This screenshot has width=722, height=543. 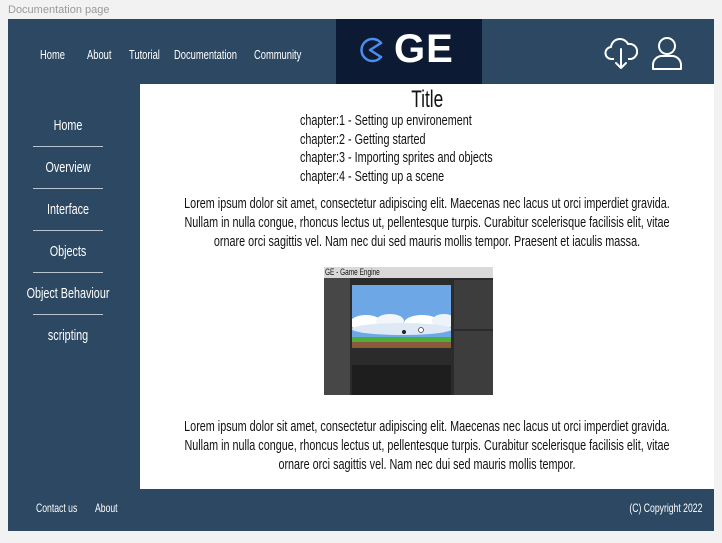 What do you see at coordinates (287, 54) in the screenshot?
I see `nav-community: Community` at bounding box center [287, 54].